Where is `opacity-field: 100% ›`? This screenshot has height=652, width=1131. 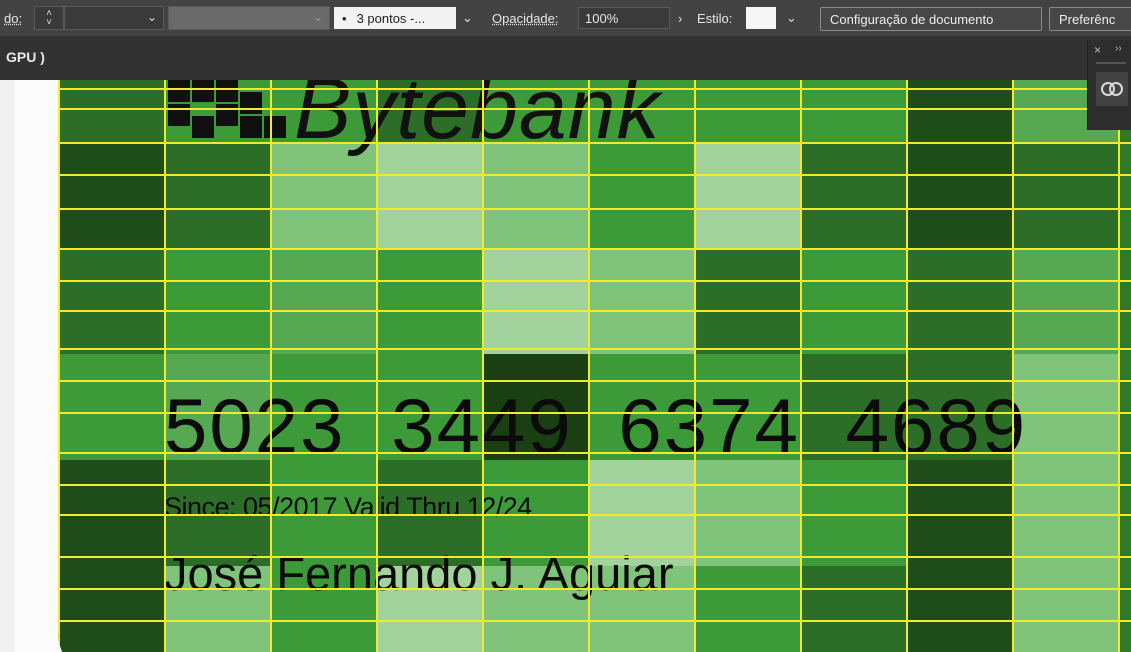 opacity-field: 100% › is located at coordinates (630, 18).